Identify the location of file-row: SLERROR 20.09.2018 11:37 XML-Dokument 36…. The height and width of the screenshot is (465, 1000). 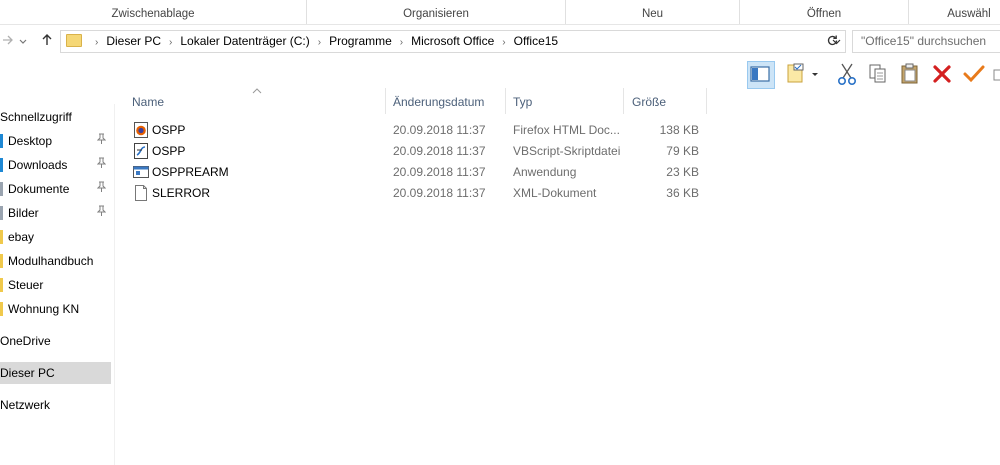
(418, 193).